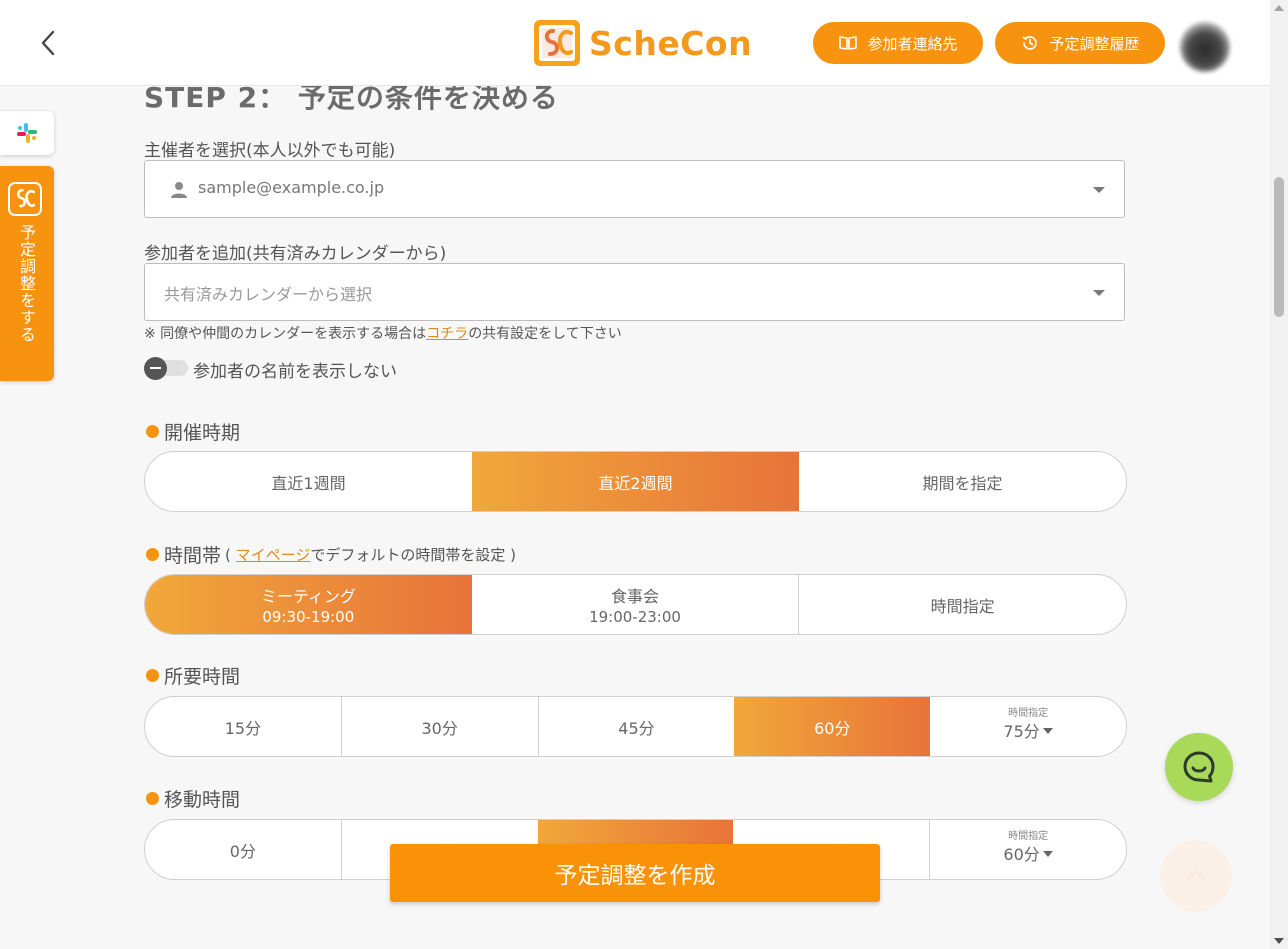 The height and width of the screenshot is (949, 1288). I want to click on chat-button, so click(1199, 767).